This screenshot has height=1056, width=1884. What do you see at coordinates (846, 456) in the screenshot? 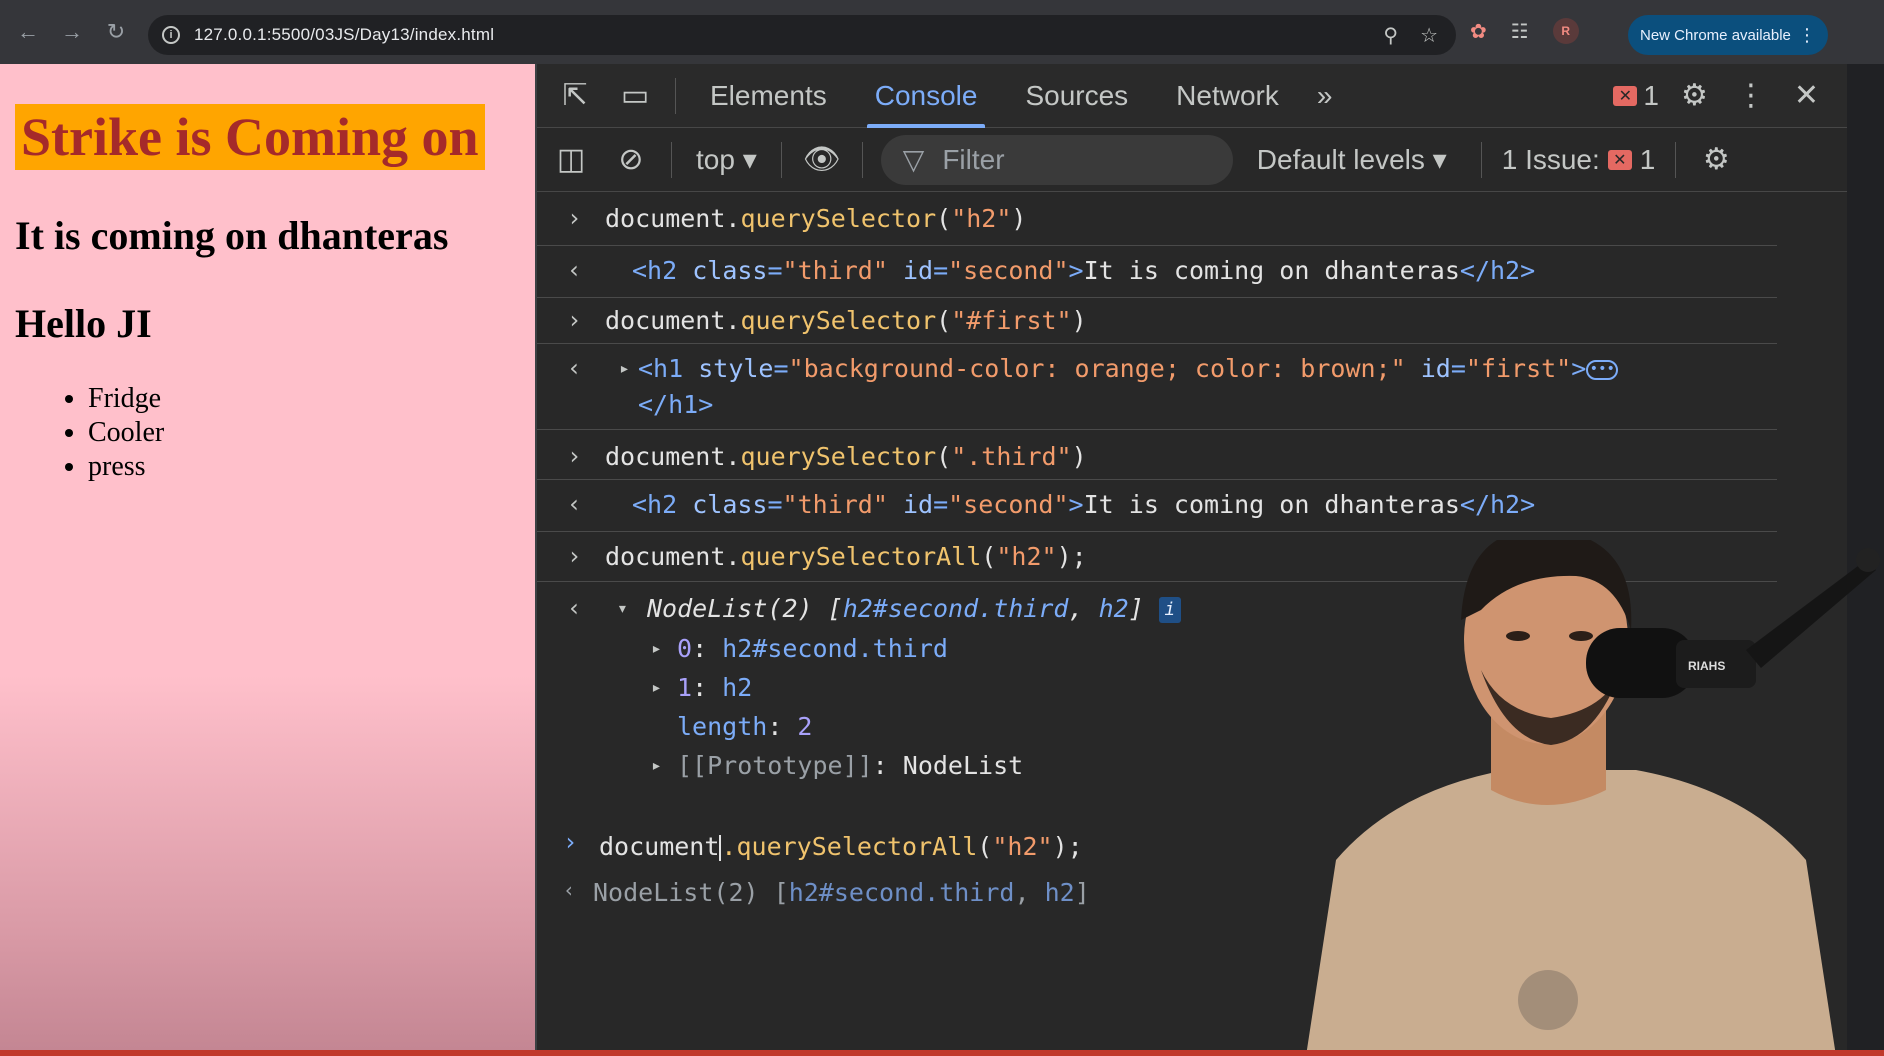
I see `console-command: document.querySelector(".third")` at bounding box center [846, 456].